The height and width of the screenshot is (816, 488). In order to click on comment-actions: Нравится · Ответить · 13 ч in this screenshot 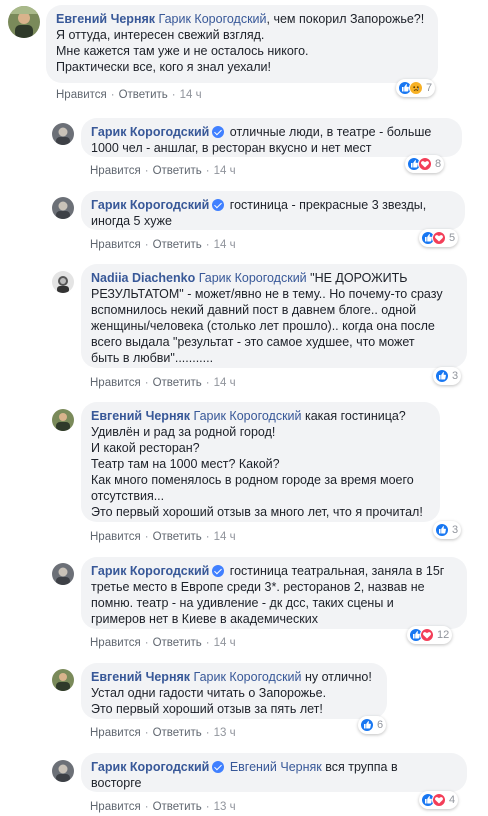, I will do `click(163, 733)`.